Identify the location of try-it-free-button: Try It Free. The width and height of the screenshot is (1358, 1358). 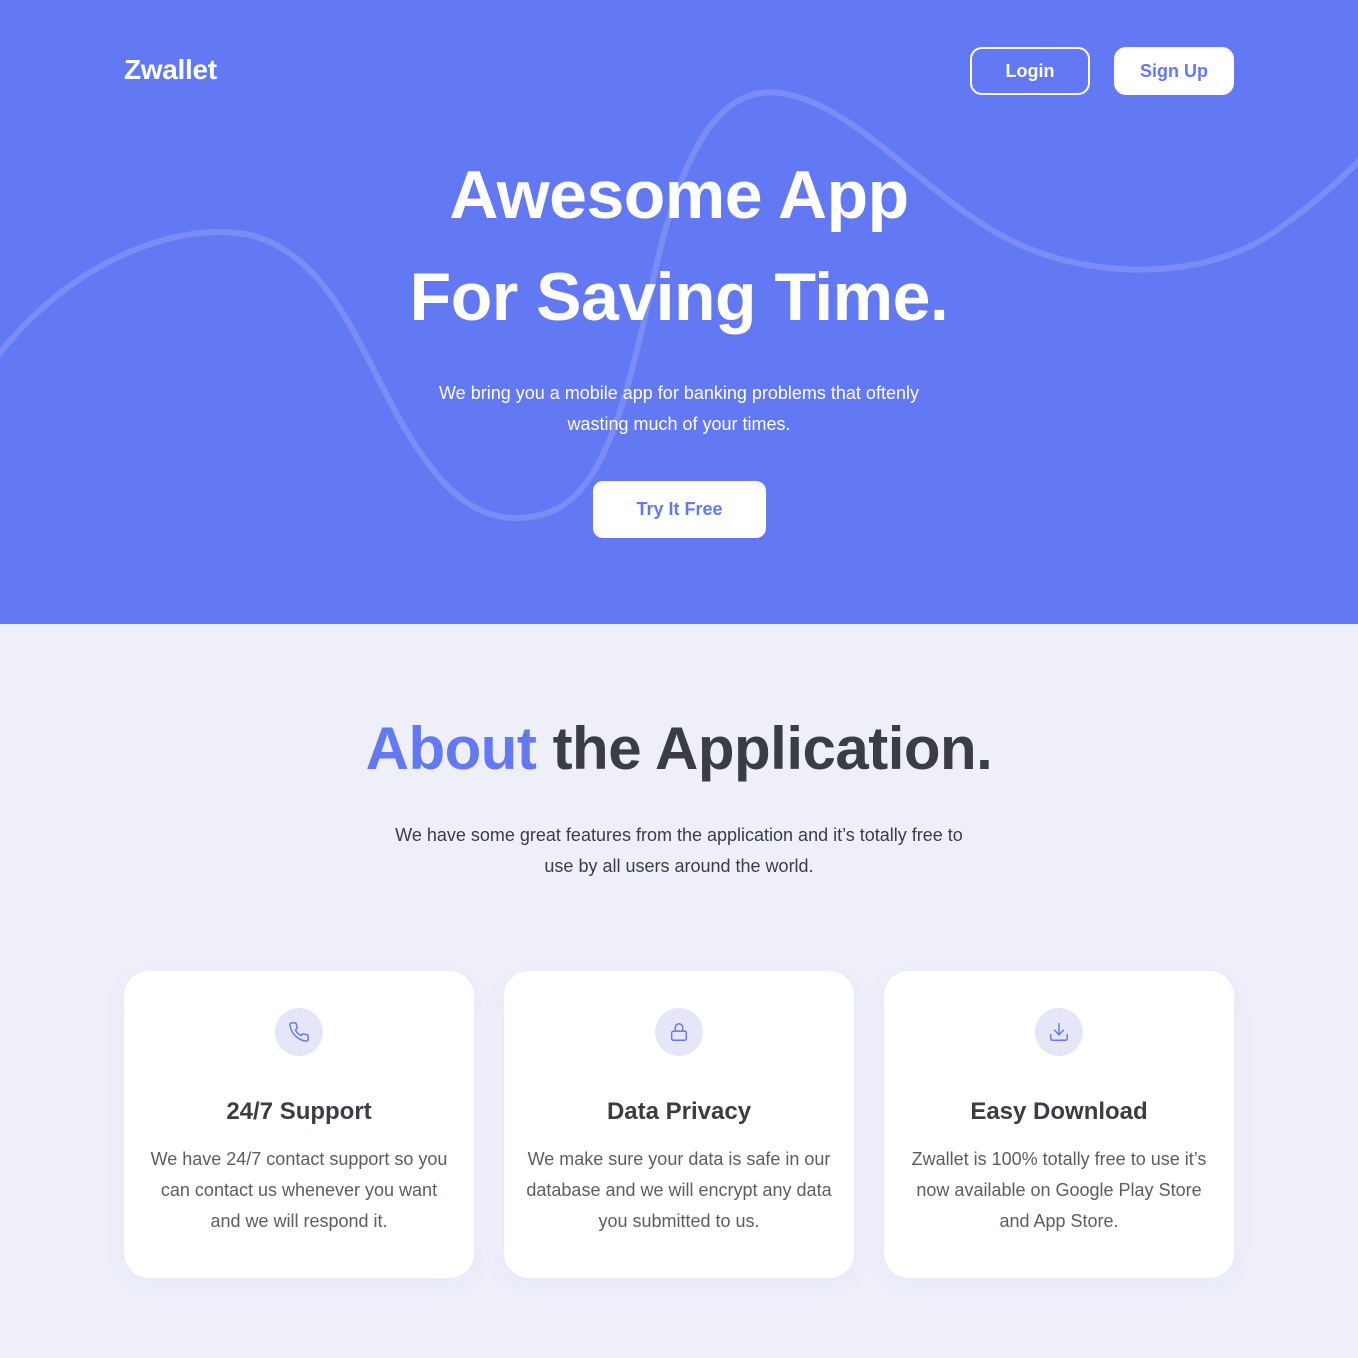
(679, 509).